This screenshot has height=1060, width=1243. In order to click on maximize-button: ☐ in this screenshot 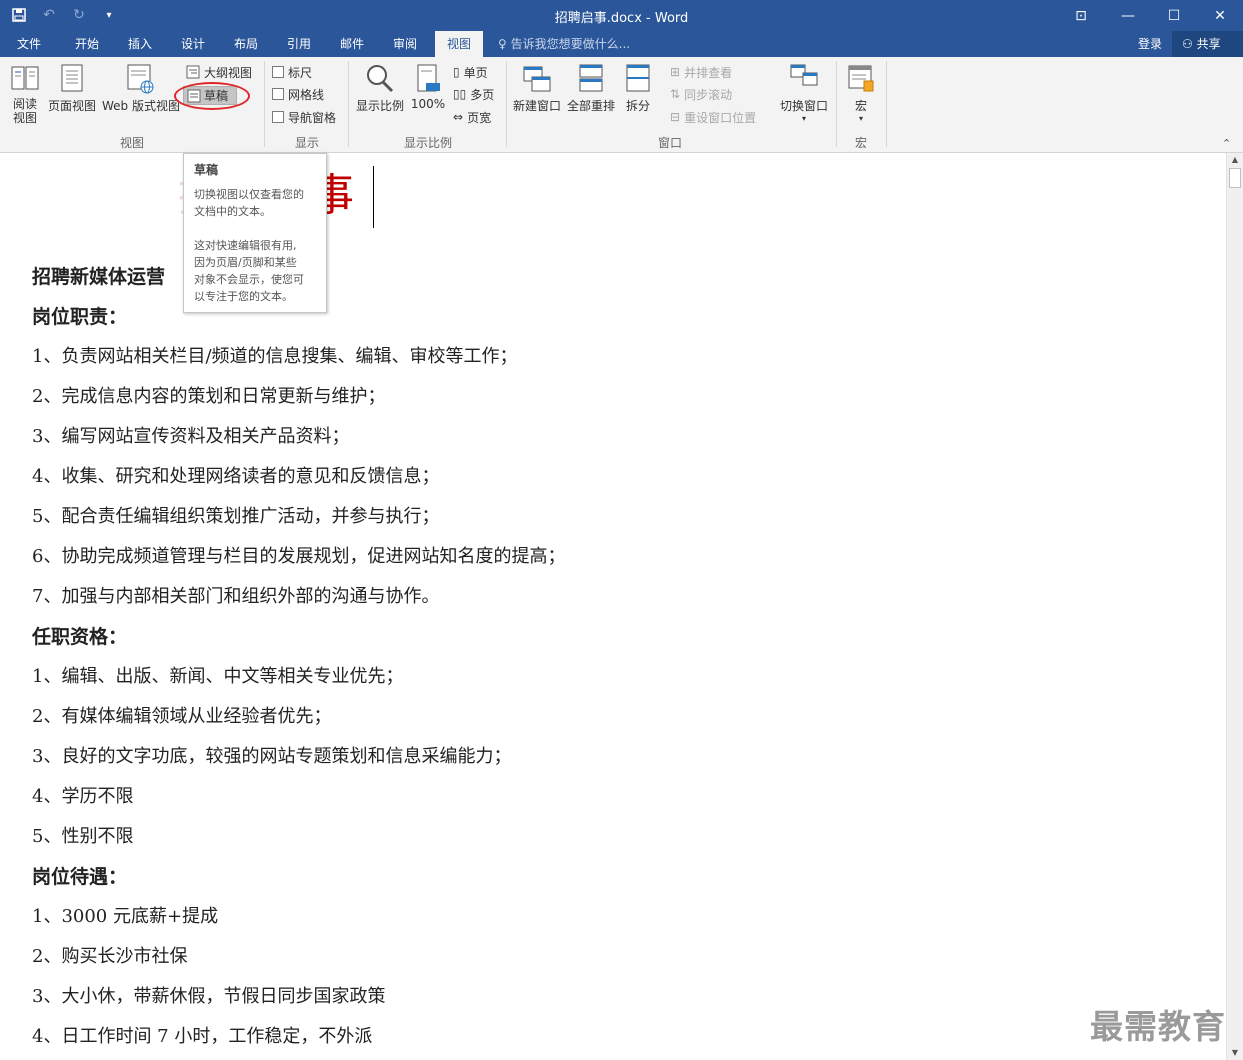, I will do `click(1174, 15)`.